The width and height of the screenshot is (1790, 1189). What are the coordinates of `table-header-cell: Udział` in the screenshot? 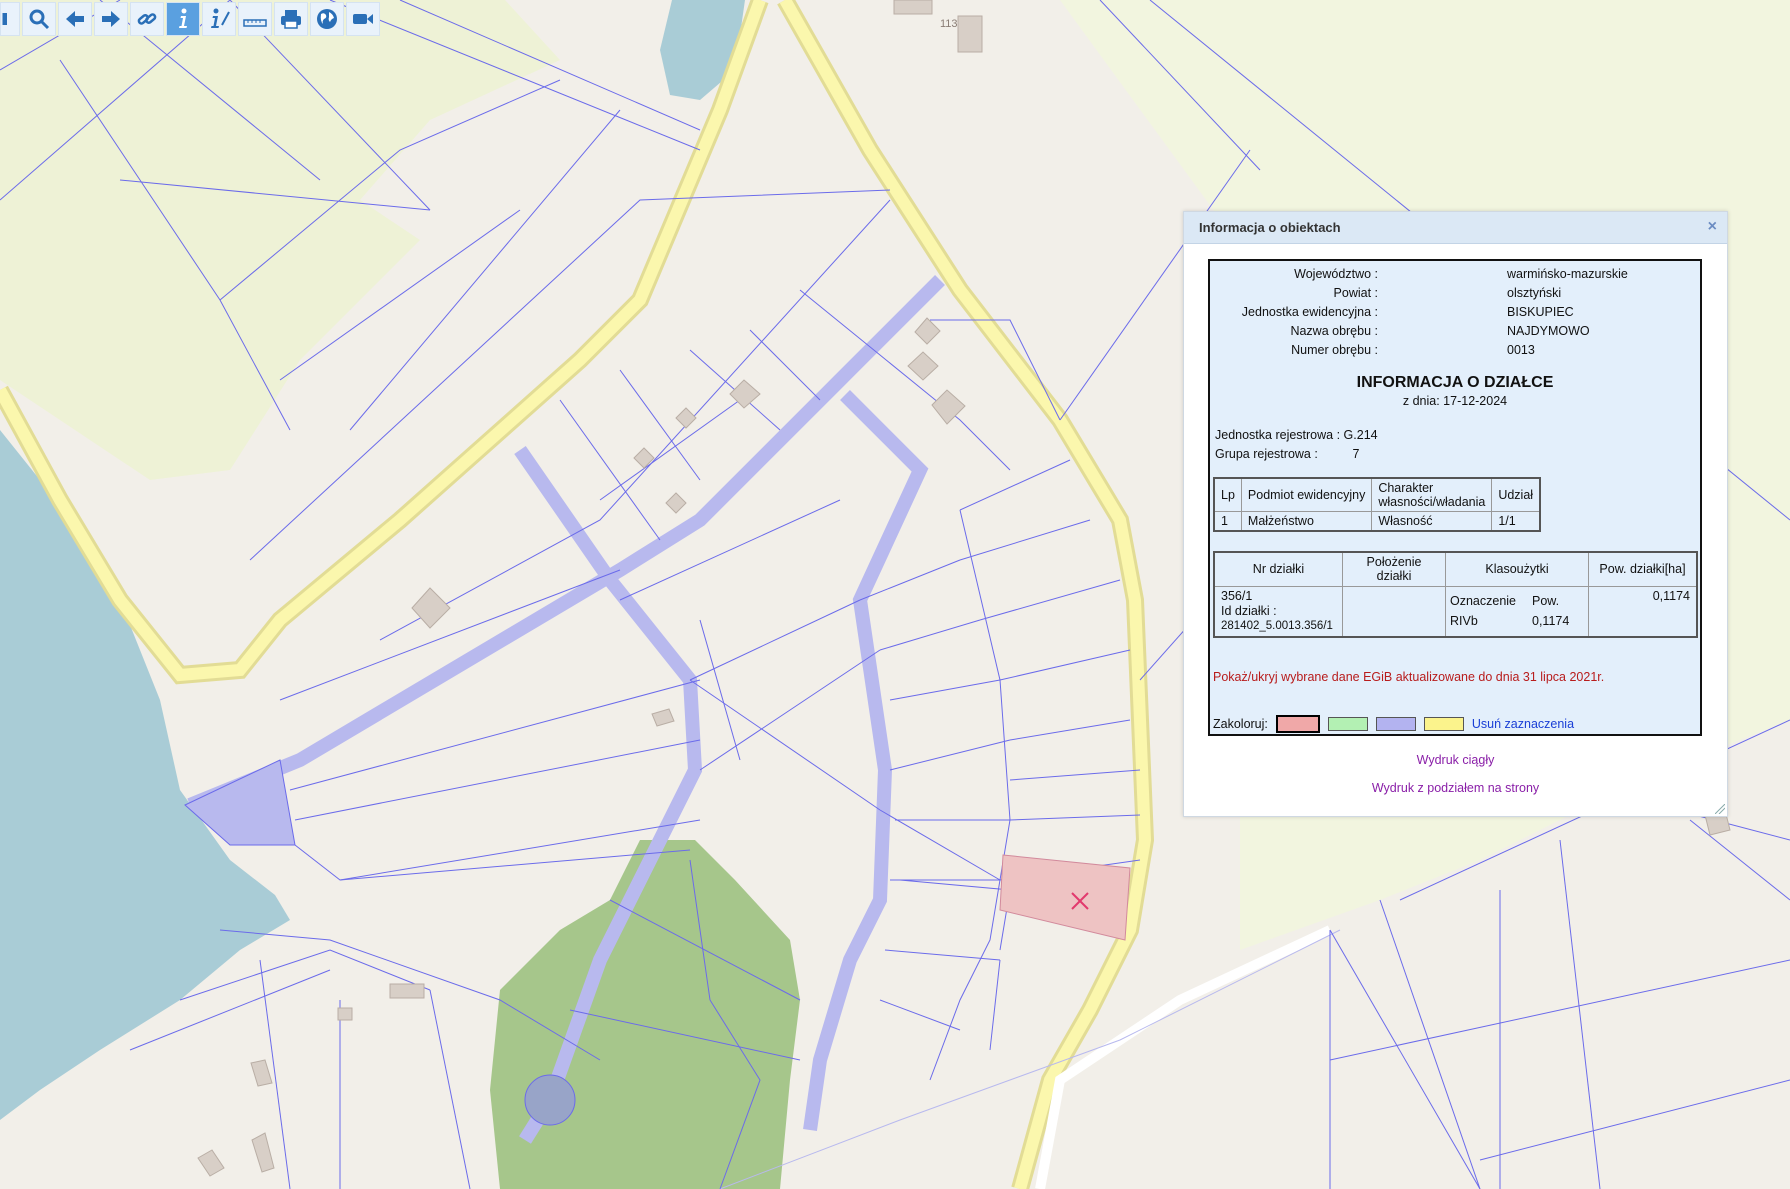 It's located at (1516, 494).